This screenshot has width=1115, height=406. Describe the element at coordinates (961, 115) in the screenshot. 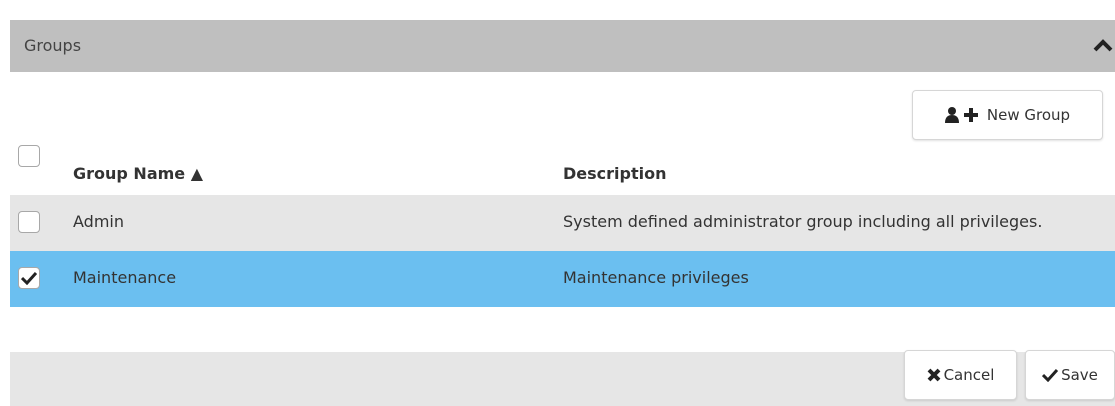

I see `add-user-icon` at that location.